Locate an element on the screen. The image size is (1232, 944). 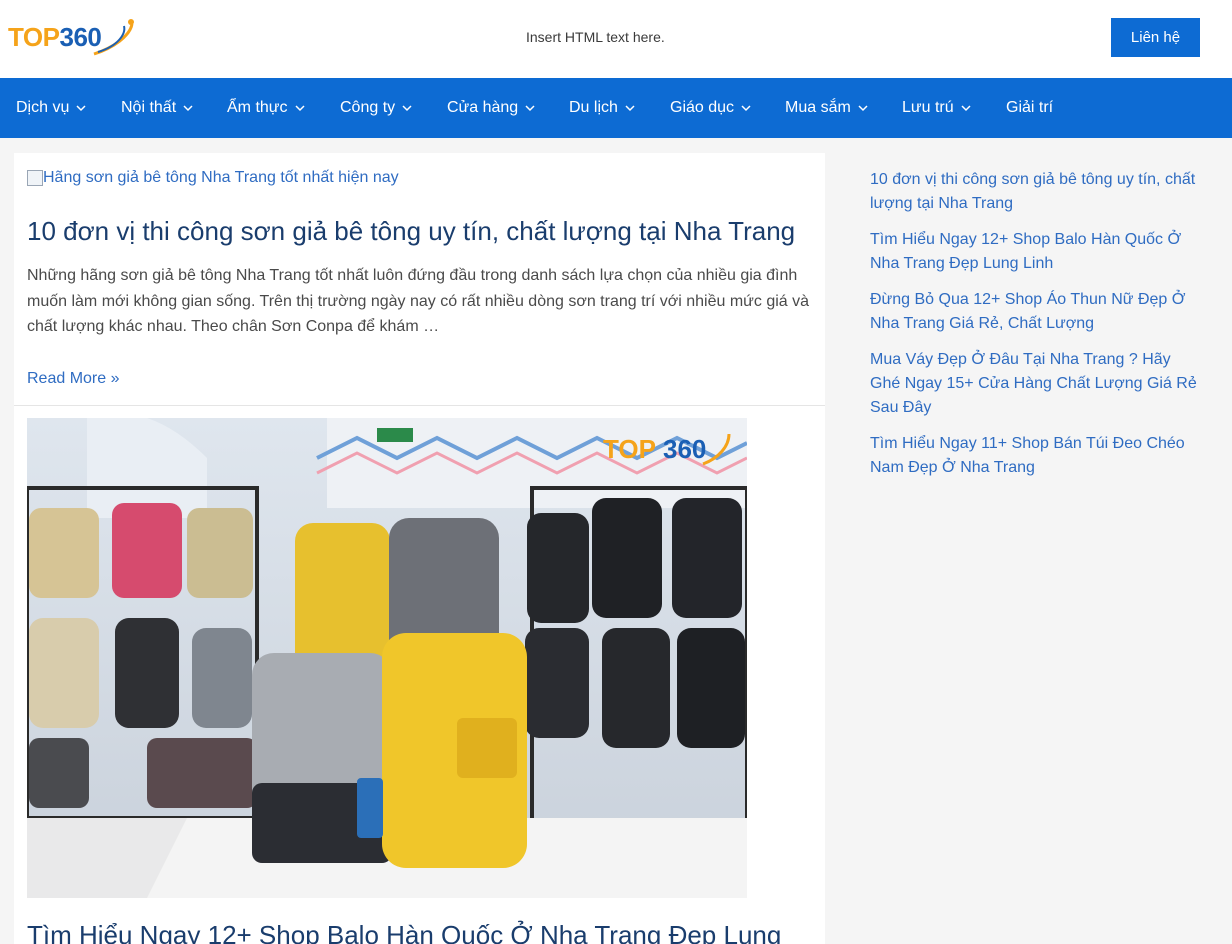
nav-item-label: Dịch vụ is located at coordinates (43, 107).